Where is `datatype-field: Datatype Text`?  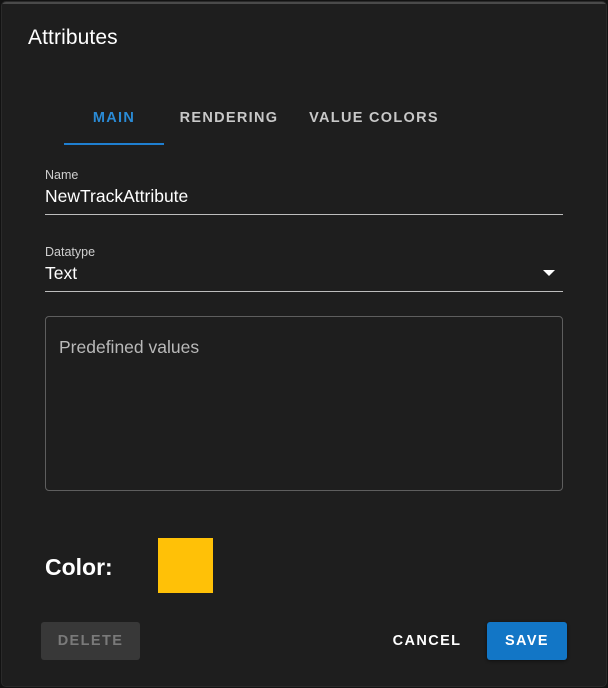 datatype-field: Datatype Text is located at coordinates (304, 268).